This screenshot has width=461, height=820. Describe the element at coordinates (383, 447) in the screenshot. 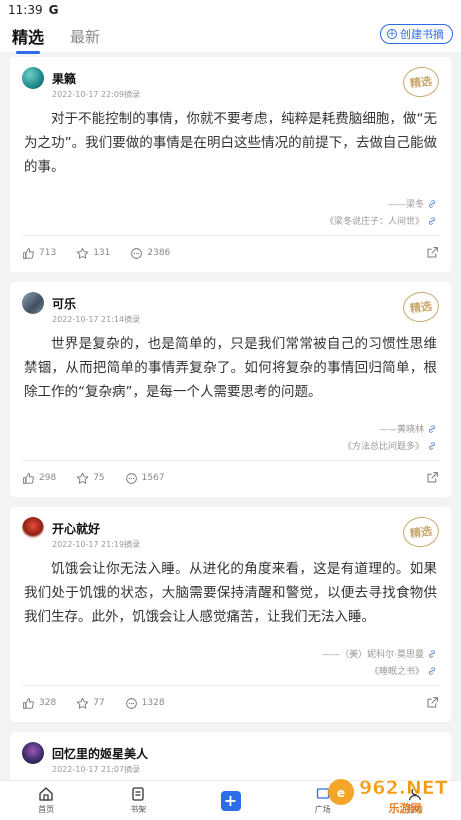

I see `source-title: 《方法总比问题多》` at that location.